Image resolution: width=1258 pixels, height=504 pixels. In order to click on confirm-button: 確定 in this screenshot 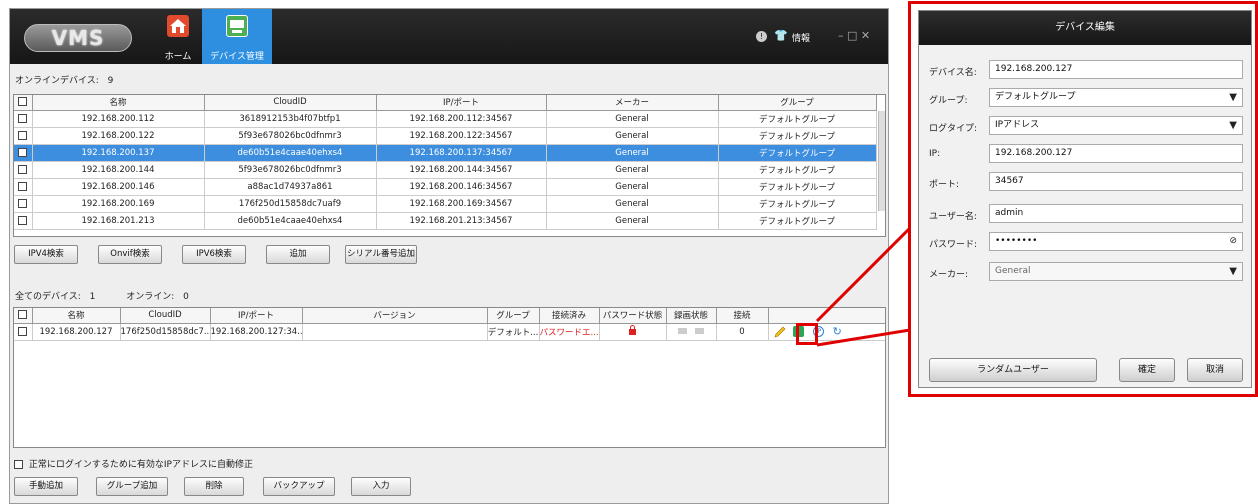, I will do `click(1147, 370)`.